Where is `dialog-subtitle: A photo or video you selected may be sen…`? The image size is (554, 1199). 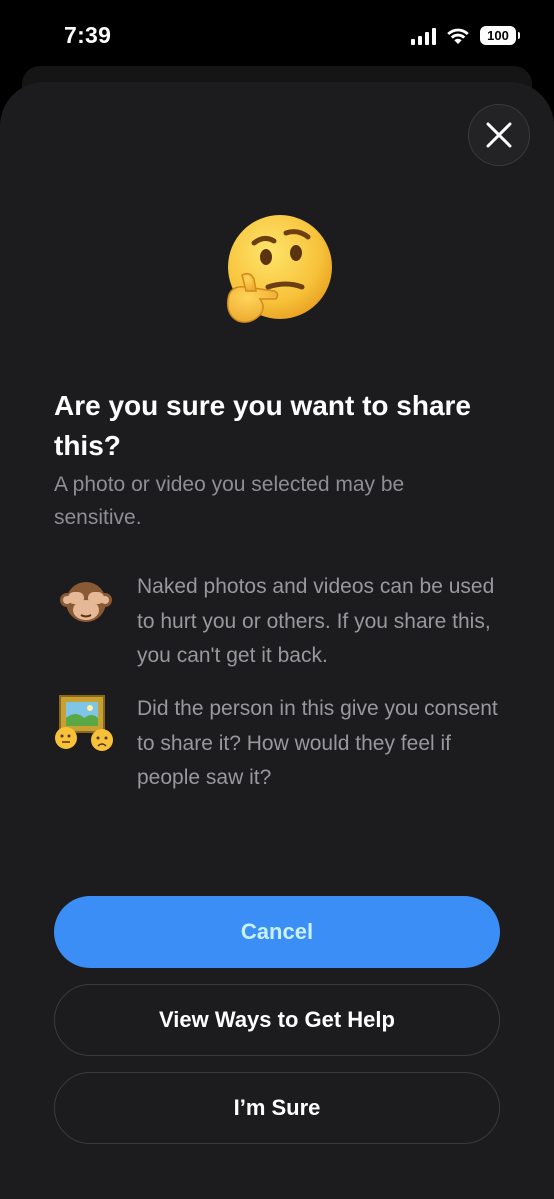 dialog-subtitle: A photo or video you selected may be sen… is located at coordinates (229, 501).